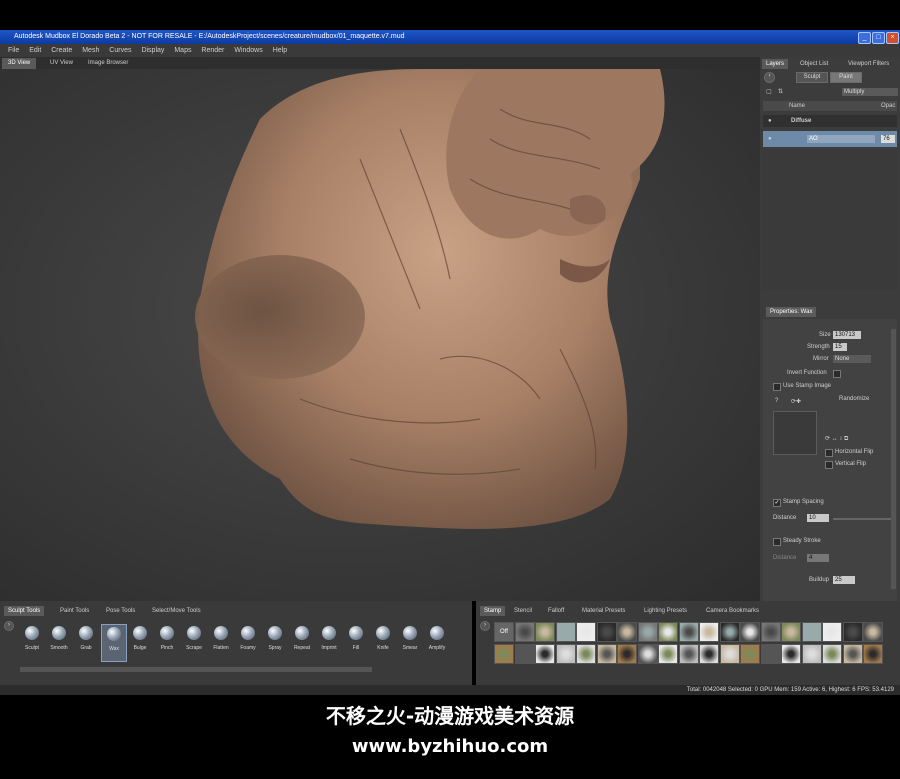  What do you see at coordinates (796, 401) in the screenshot?
I see `rotate-icon: ⟳✚` at bounding box center [796, 401].